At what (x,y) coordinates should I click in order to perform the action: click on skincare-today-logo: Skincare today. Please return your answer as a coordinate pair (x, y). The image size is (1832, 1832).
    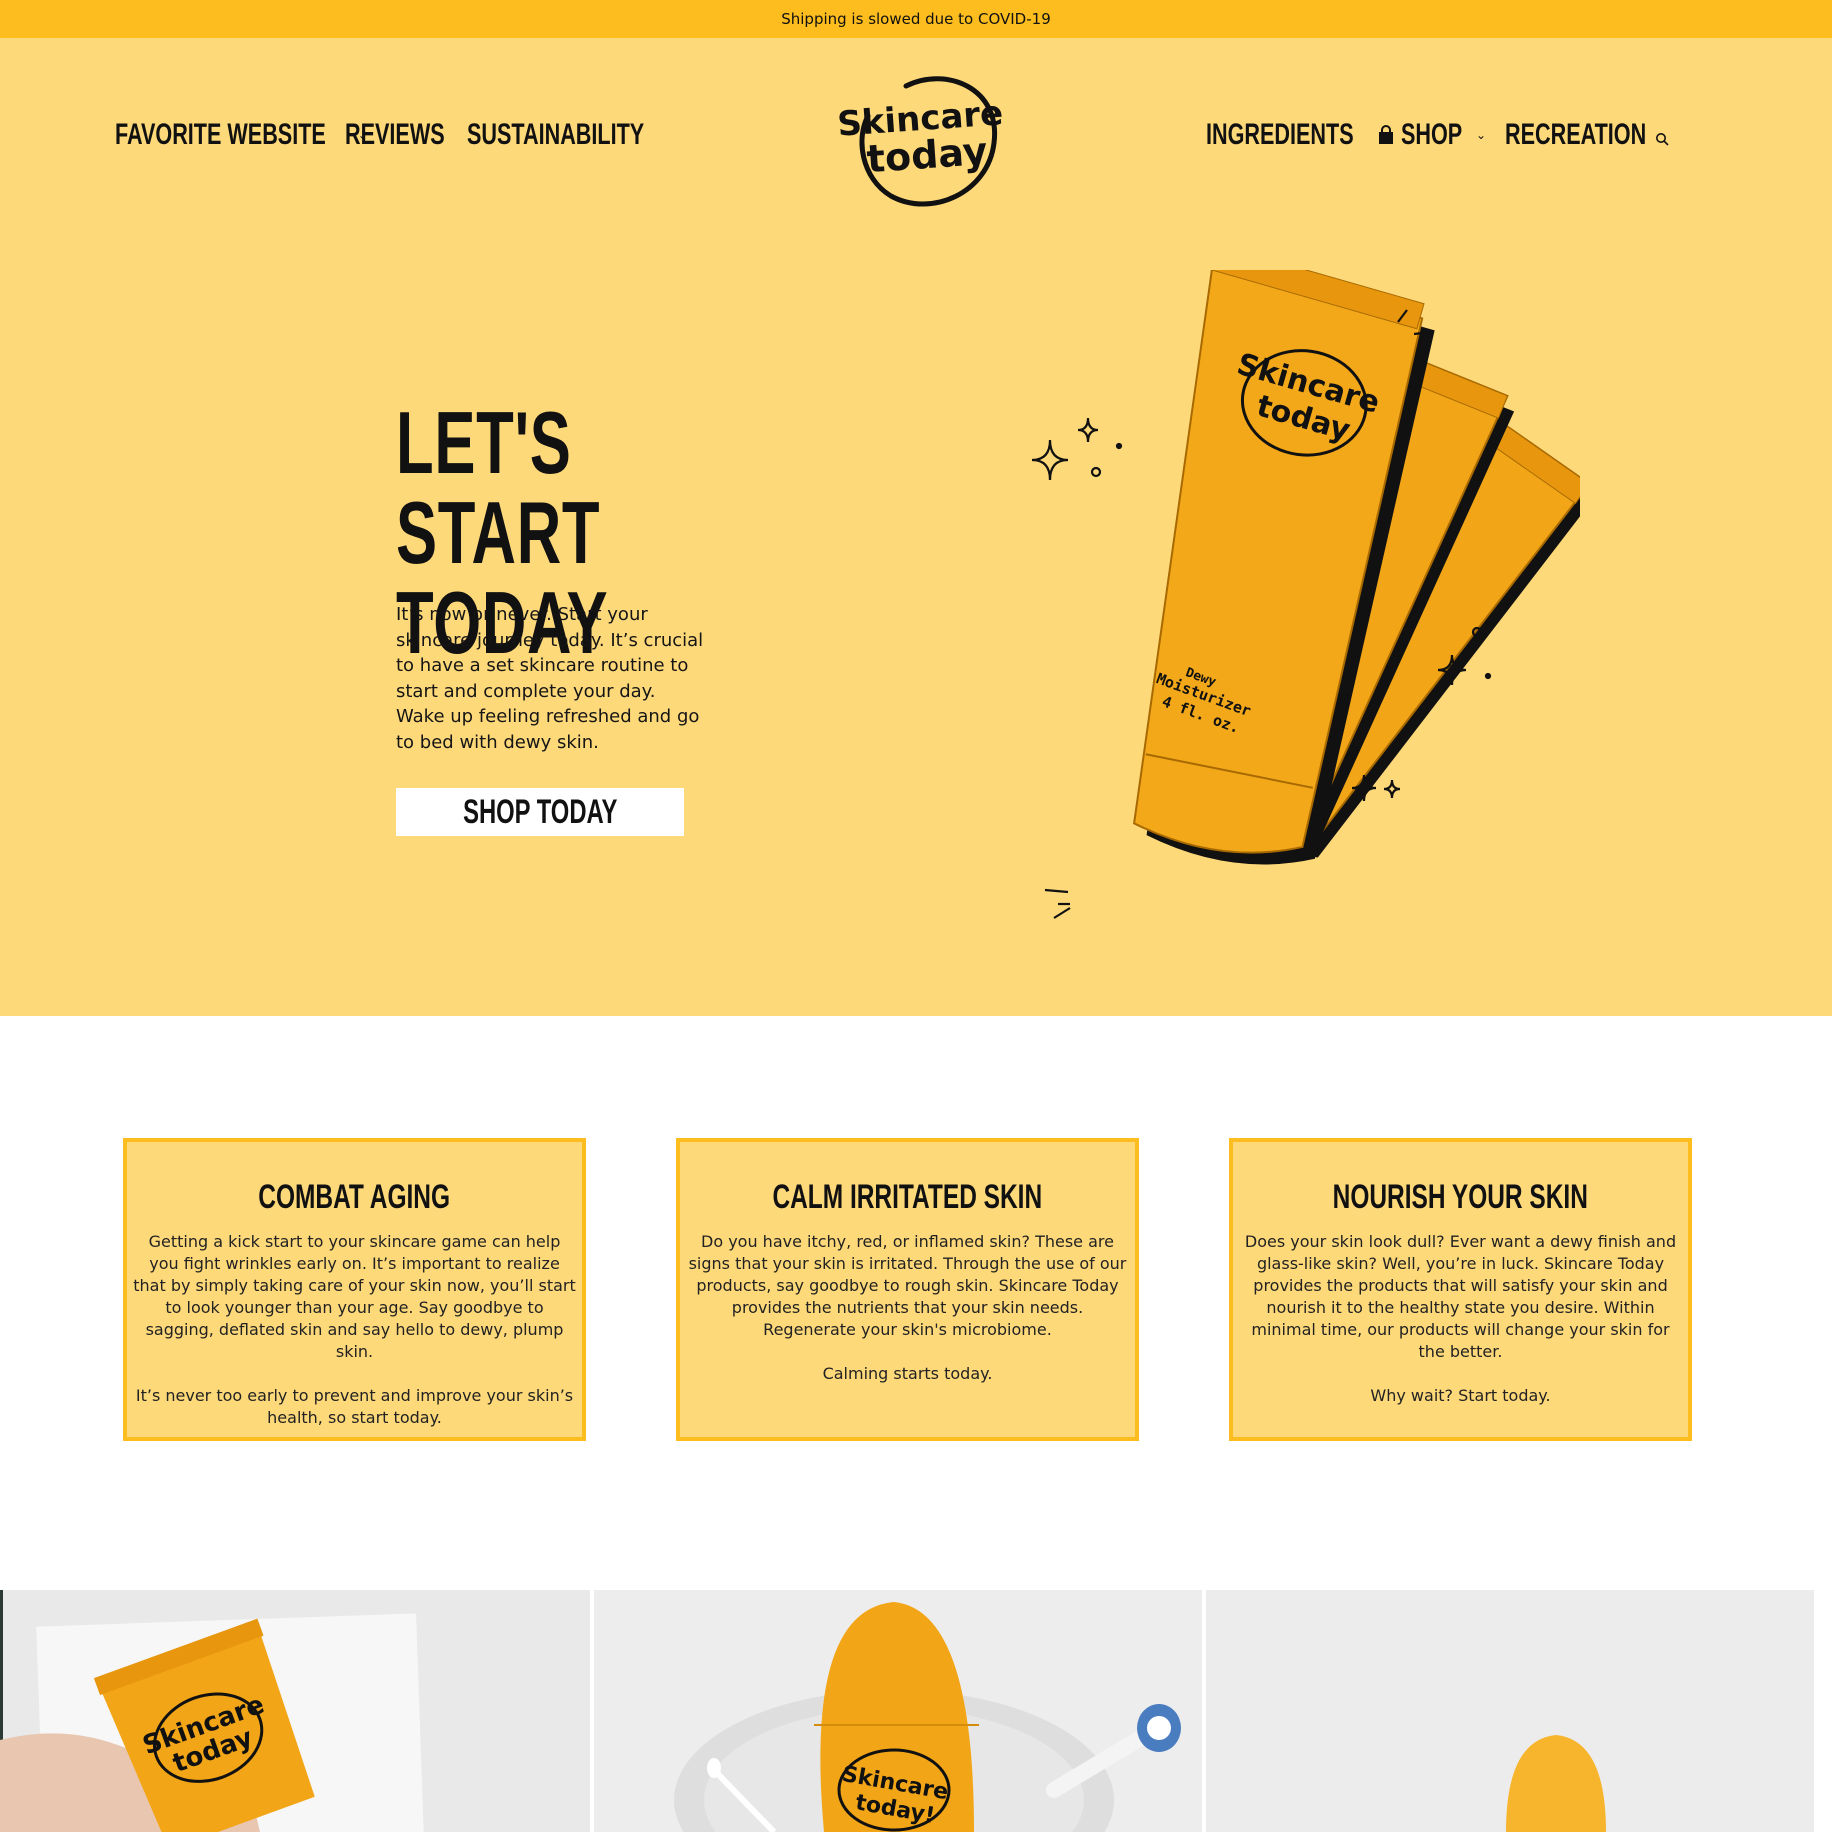
    Looking at the image, I should click on (922, 140).